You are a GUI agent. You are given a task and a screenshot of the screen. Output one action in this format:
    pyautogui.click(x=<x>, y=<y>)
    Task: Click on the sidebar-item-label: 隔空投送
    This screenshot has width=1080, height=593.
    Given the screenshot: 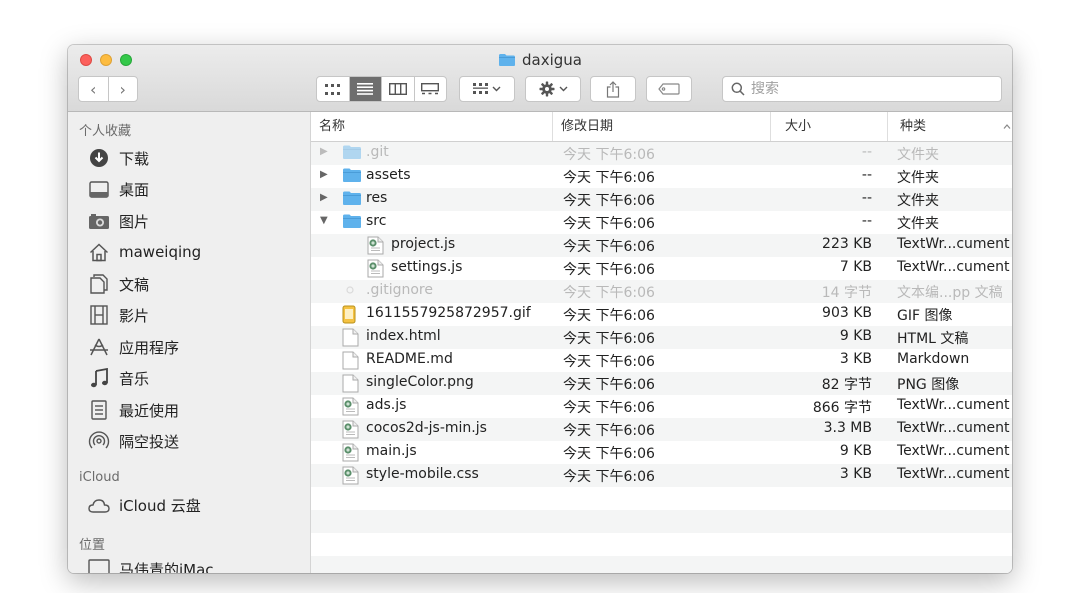 What is the action you would take?
    pyautogui.click(x=149, y=441)
    